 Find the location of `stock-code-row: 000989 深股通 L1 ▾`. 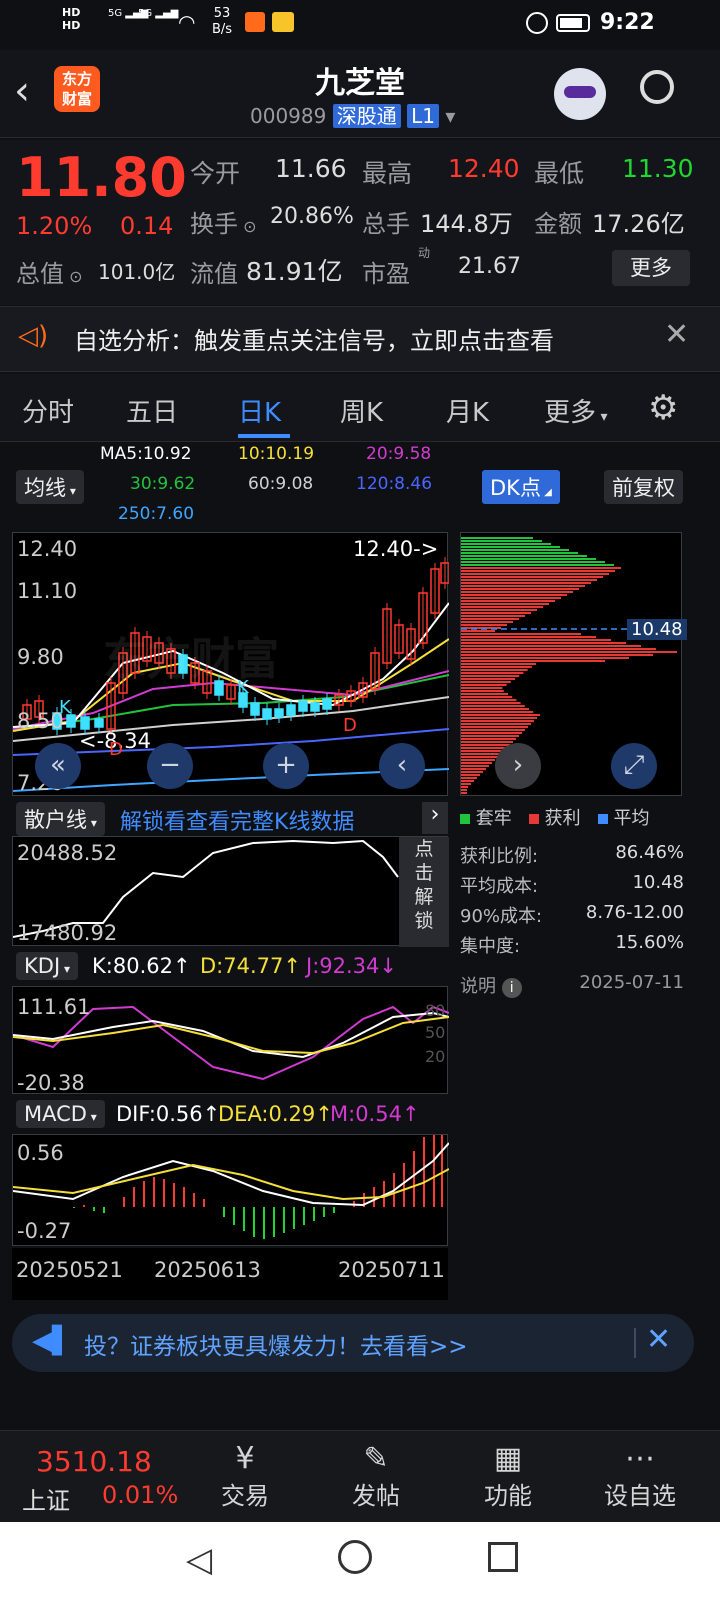

stock-code-row: 000989 深股通 L1 ▾ is located at coordinates (352, 114).